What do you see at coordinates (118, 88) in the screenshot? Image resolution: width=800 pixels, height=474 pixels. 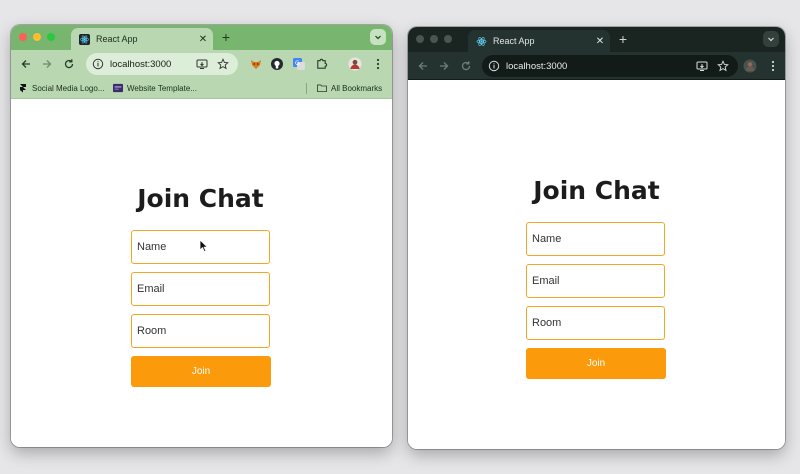 I see `website-template-icon` at bounding box center [118, 88].